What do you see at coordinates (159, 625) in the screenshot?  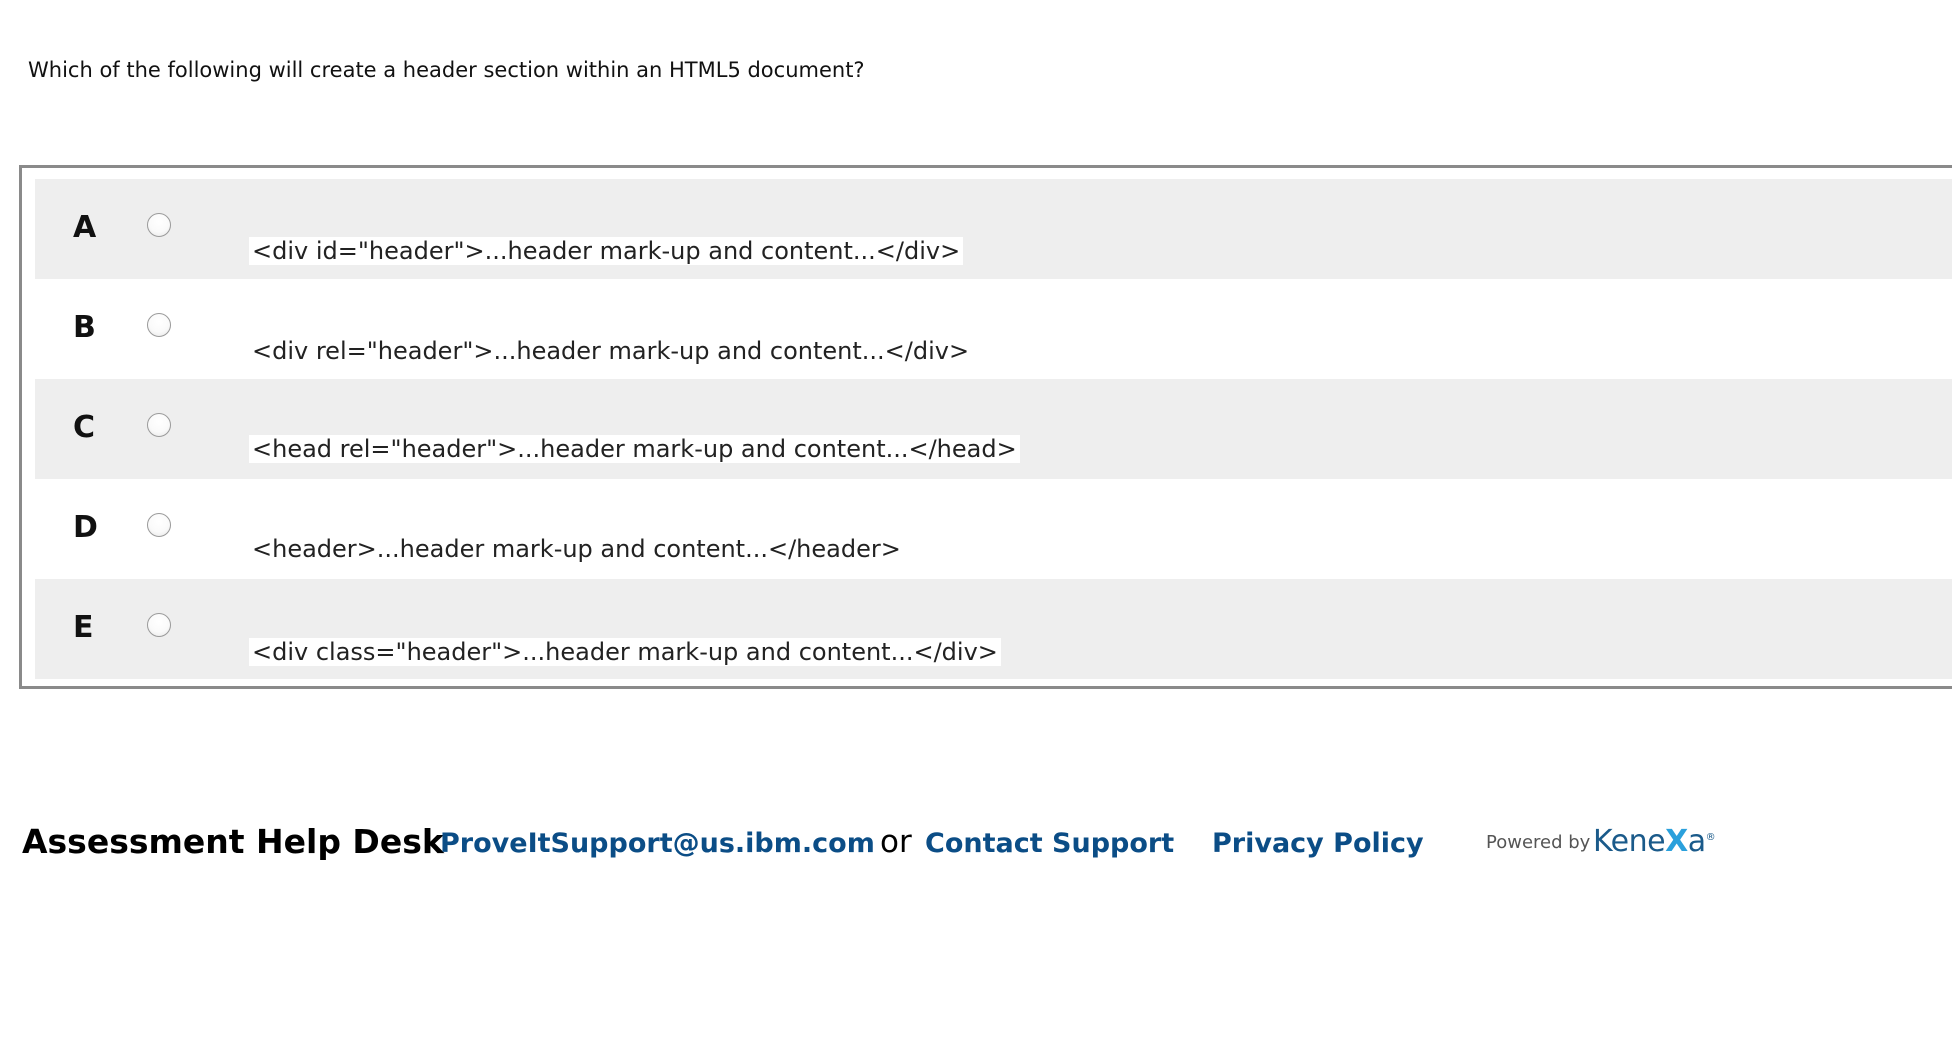 I see `option-radio-e` at bounding box center [159, 625].